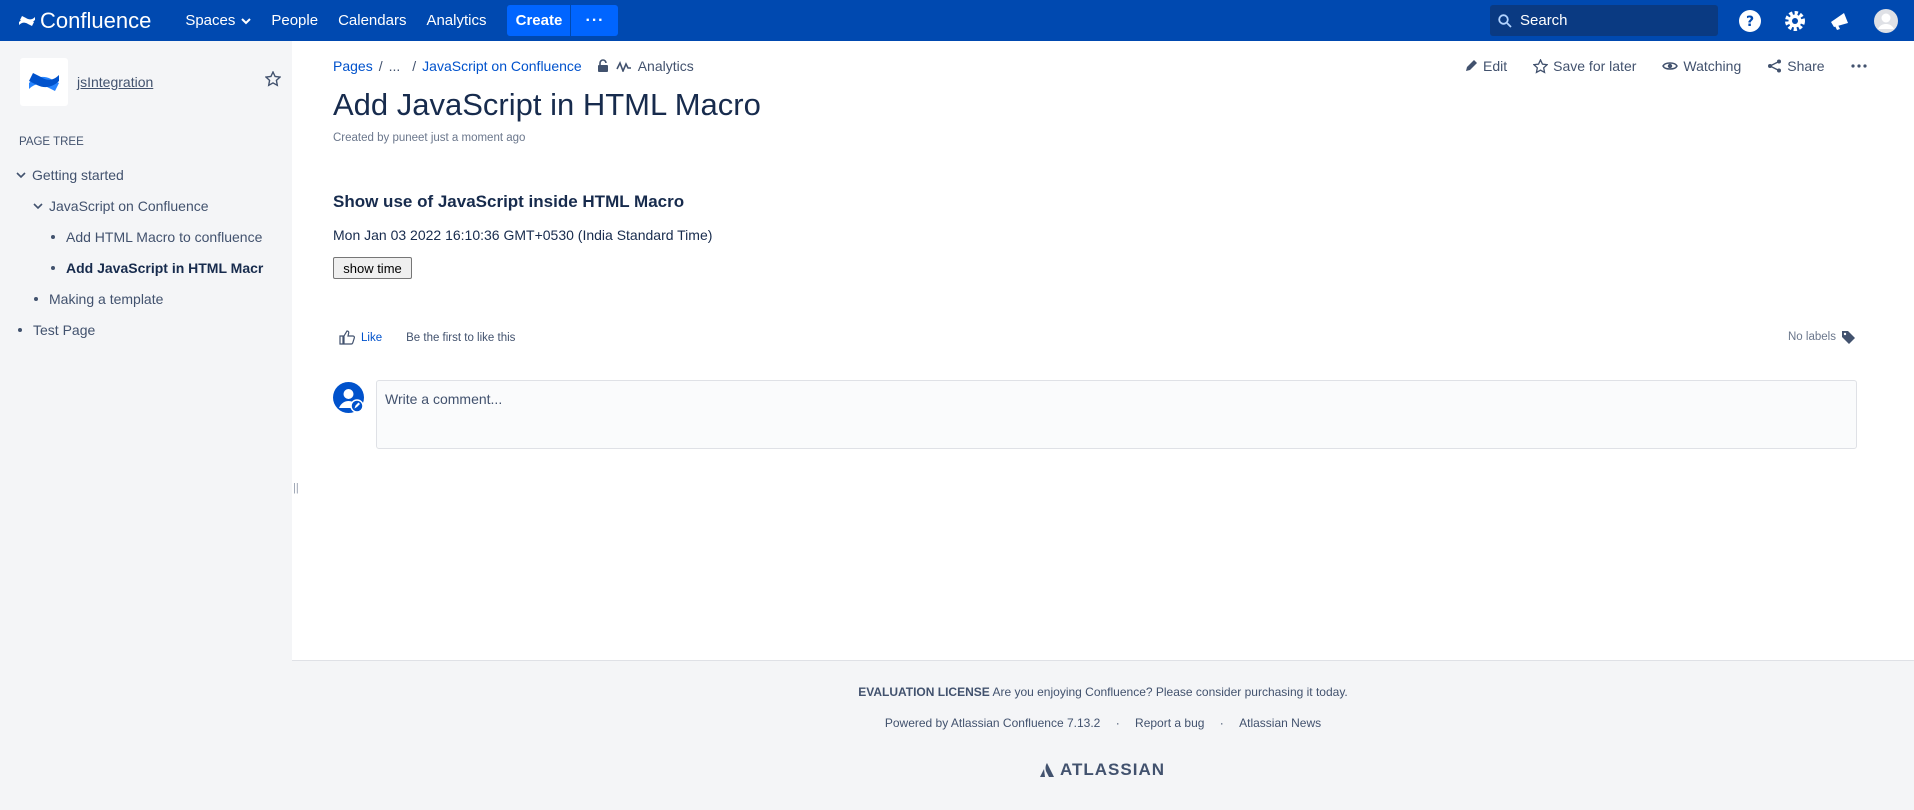  I want to click on save-for-later-button: Save for later, so click(1584, 66).